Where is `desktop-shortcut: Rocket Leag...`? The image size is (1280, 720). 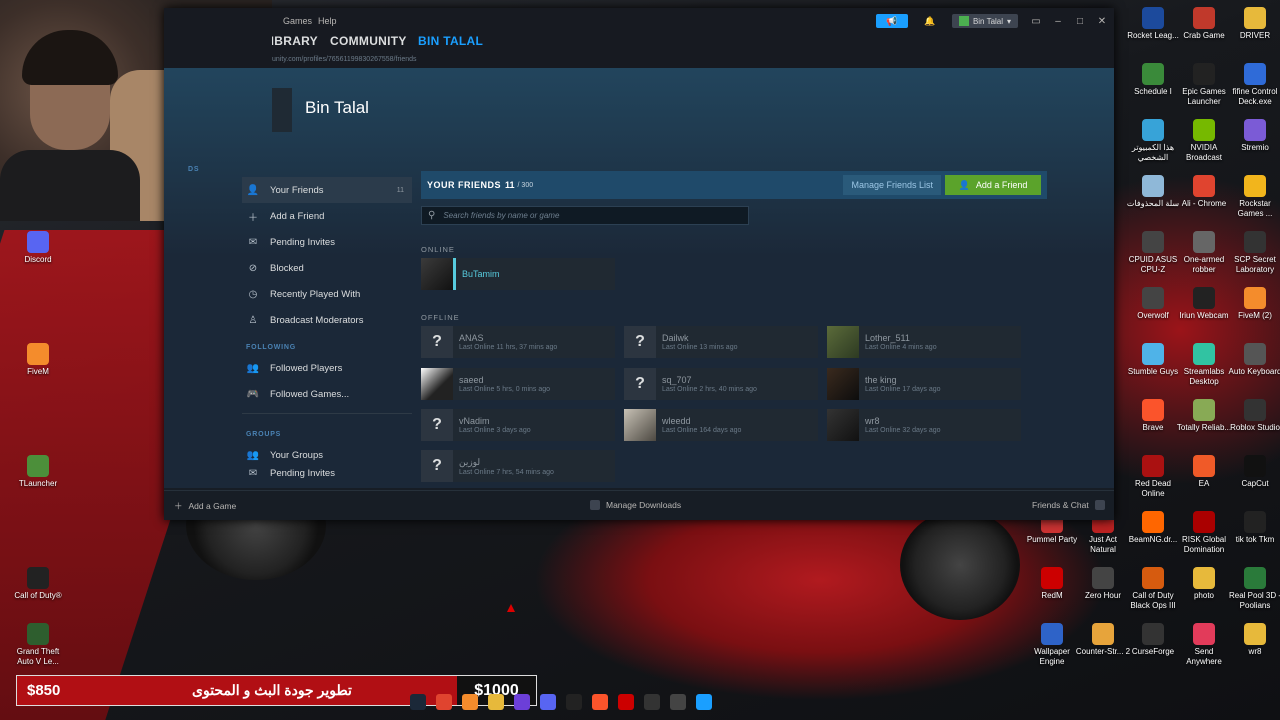
desktop-shortcut: Rocket Leag... is located at coordinates (1153, 24).